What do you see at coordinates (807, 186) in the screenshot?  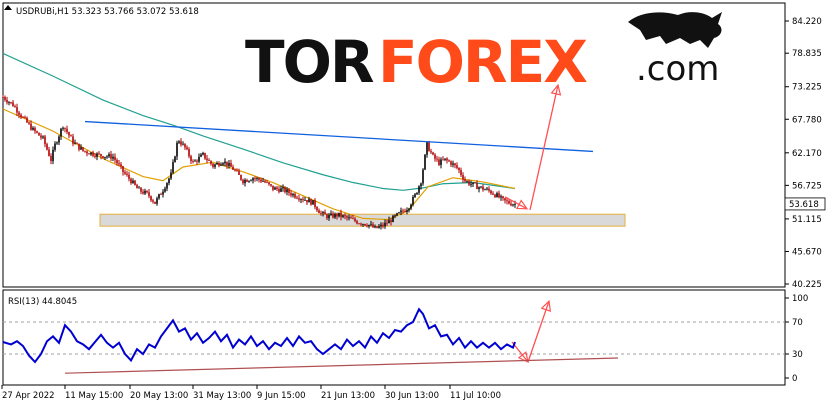 I see `price-axis-label: 56.725` at bounding box center [807, 186].